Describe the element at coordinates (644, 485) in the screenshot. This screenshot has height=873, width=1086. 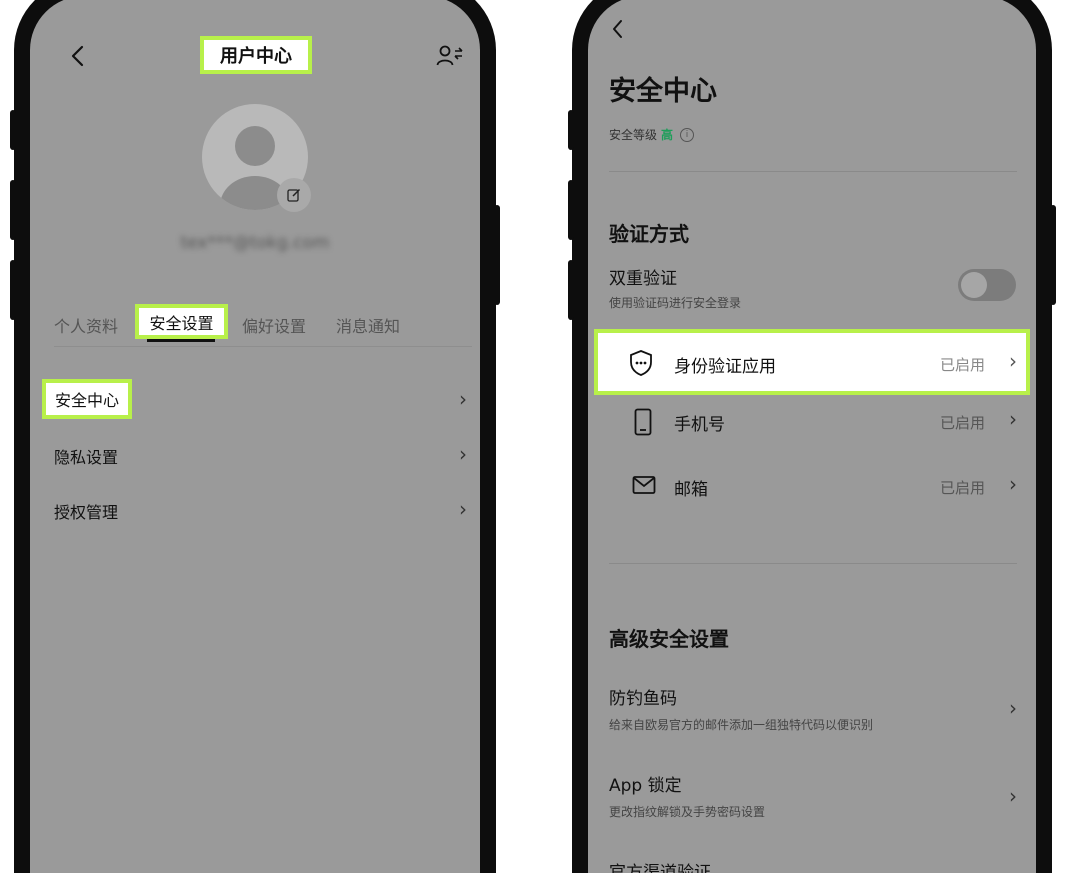
I see `mail-icon` at that location.